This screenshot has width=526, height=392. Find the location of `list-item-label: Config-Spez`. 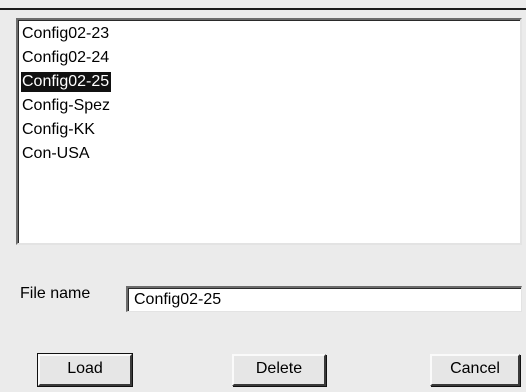

list-item-label: Config-Spez is located at coordinates (66, 105).